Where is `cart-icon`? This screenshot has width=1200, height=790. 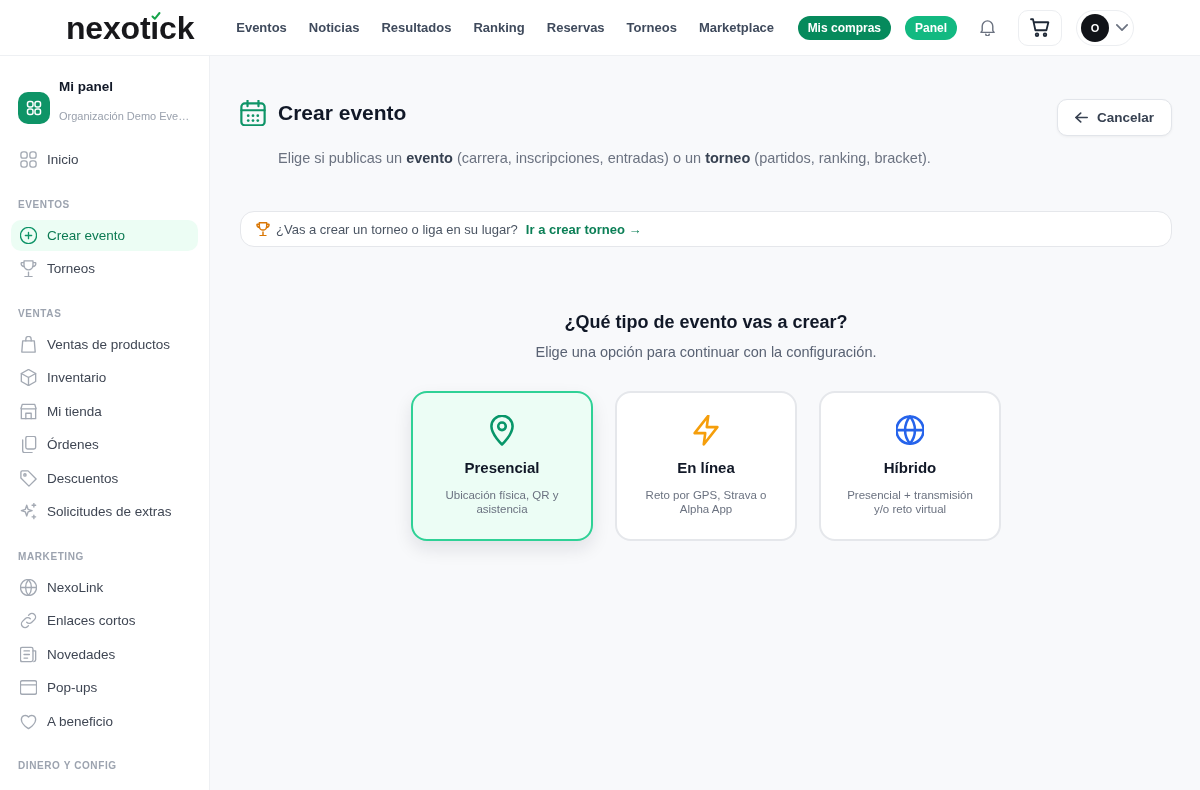 cart-icon is located at coordinates (1040, 27).